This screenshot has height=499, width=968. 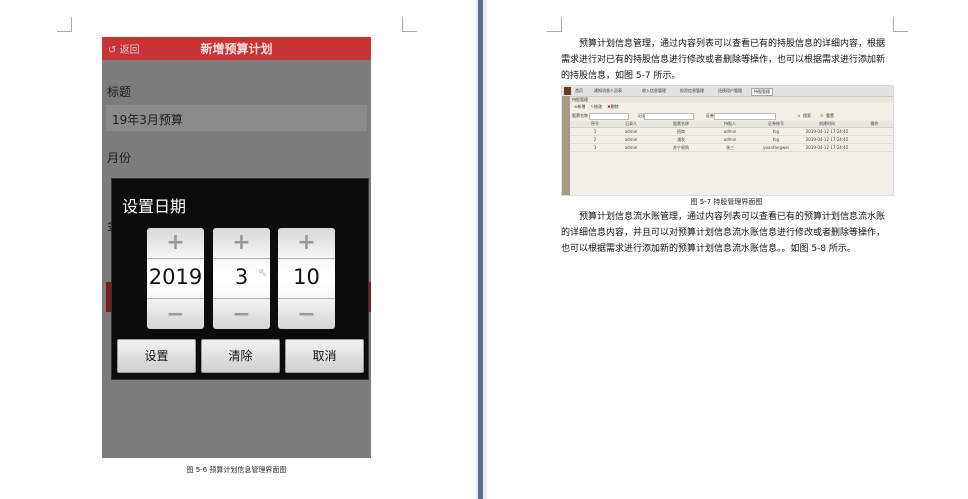 What do you see at coordinates (175, 242) in the screenshot?
I see `year-plus-icon: +` at bounding box center [175, 242].